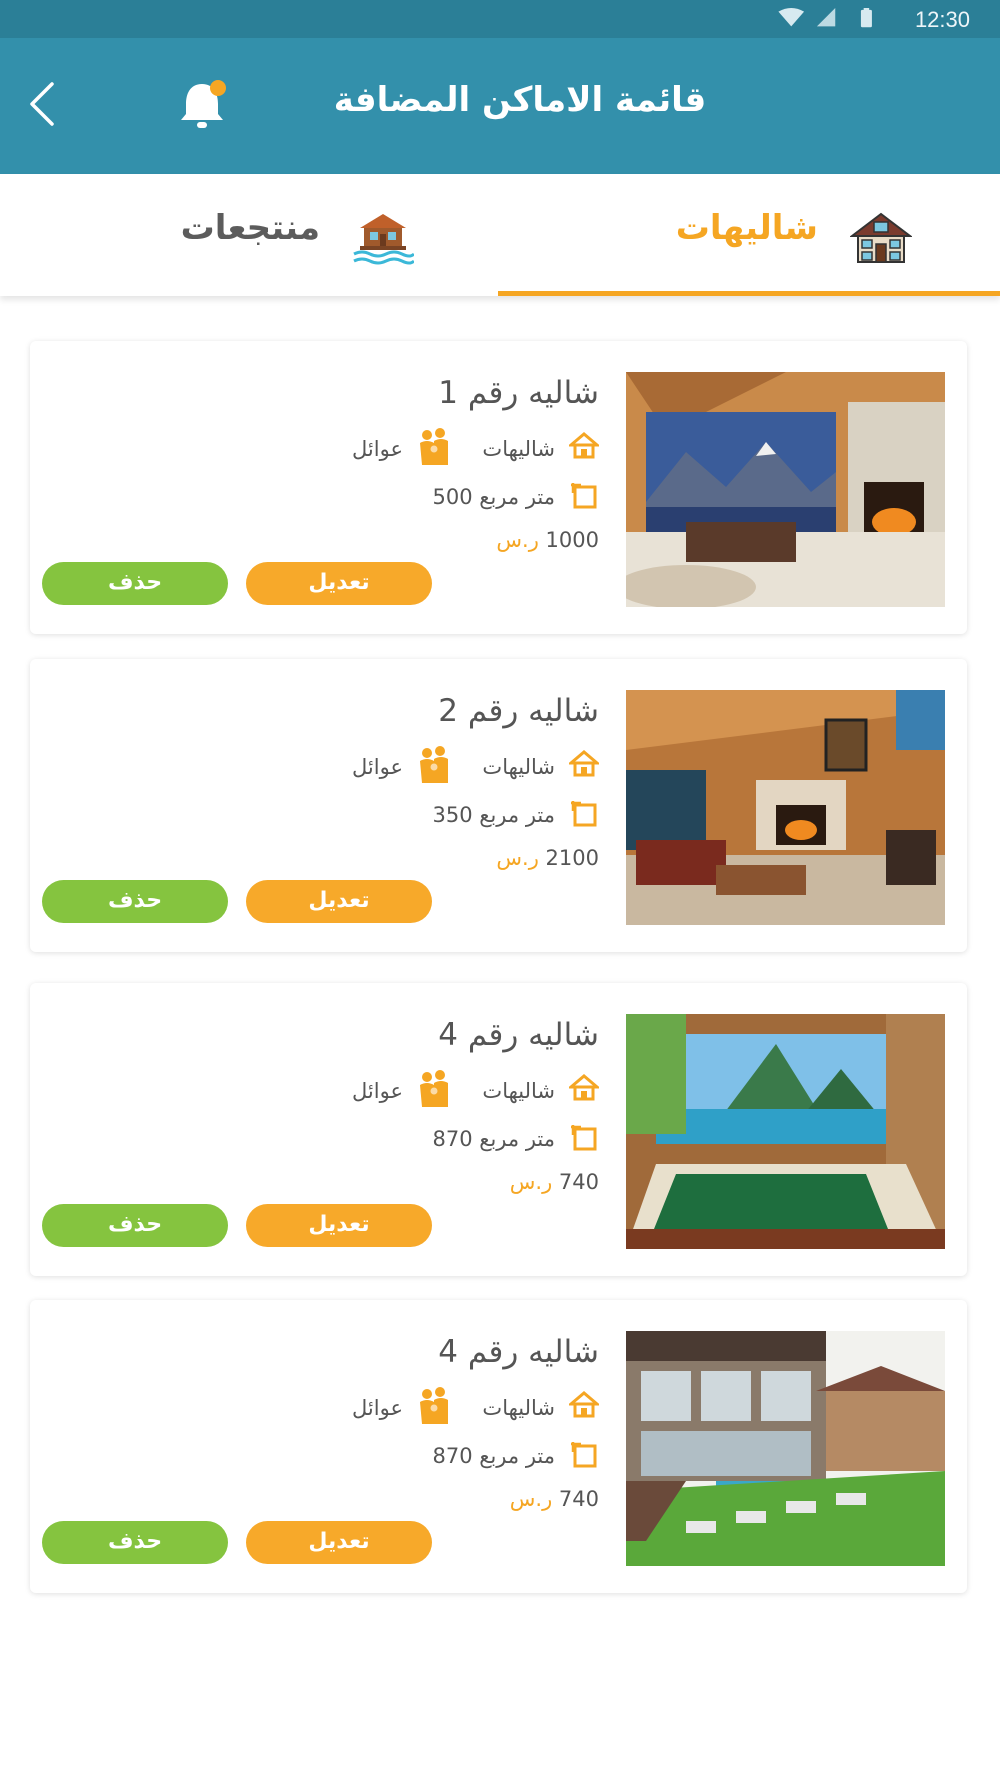 The image size is (1000, 1778). I want to click on listing-price: 2100, so click(572, 858).